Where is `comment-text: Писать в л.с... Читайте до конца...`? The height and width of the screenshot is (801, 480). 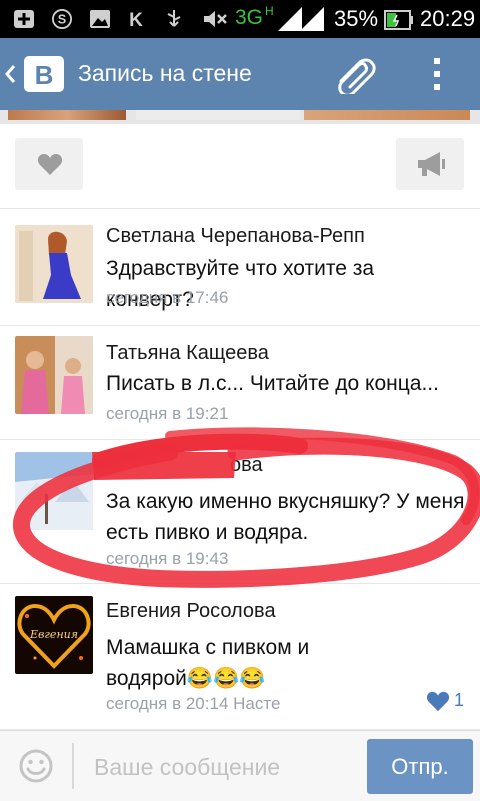
comment-text: Писать в л.с... Читайте до конца... is located at coordinates (272, 383).